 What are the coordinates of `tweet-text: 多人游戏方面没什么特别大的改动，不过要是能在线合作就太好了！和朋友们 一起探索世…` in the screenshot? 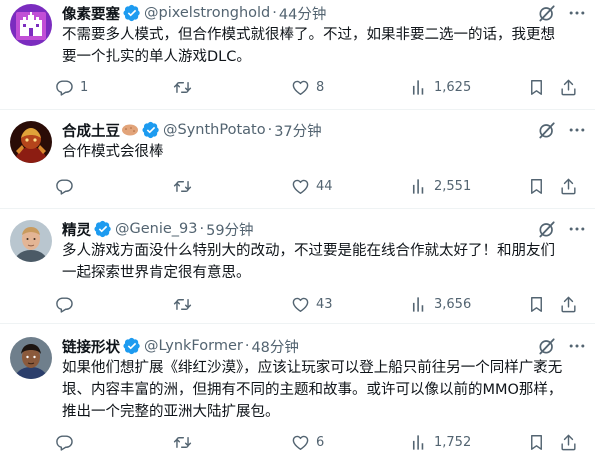 It's located at (322, 262).